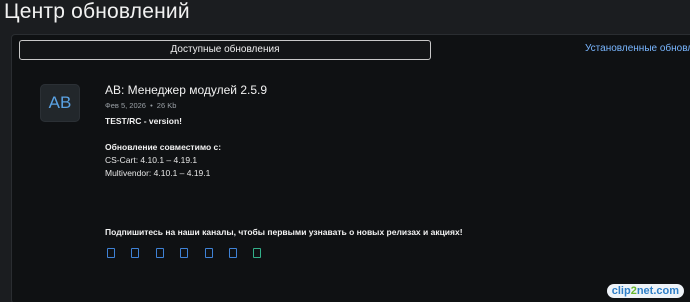 The width and height of the screenshot is (690, 302). I want to click on tab-available-updates: Доступные обновления, so click(225, 50).